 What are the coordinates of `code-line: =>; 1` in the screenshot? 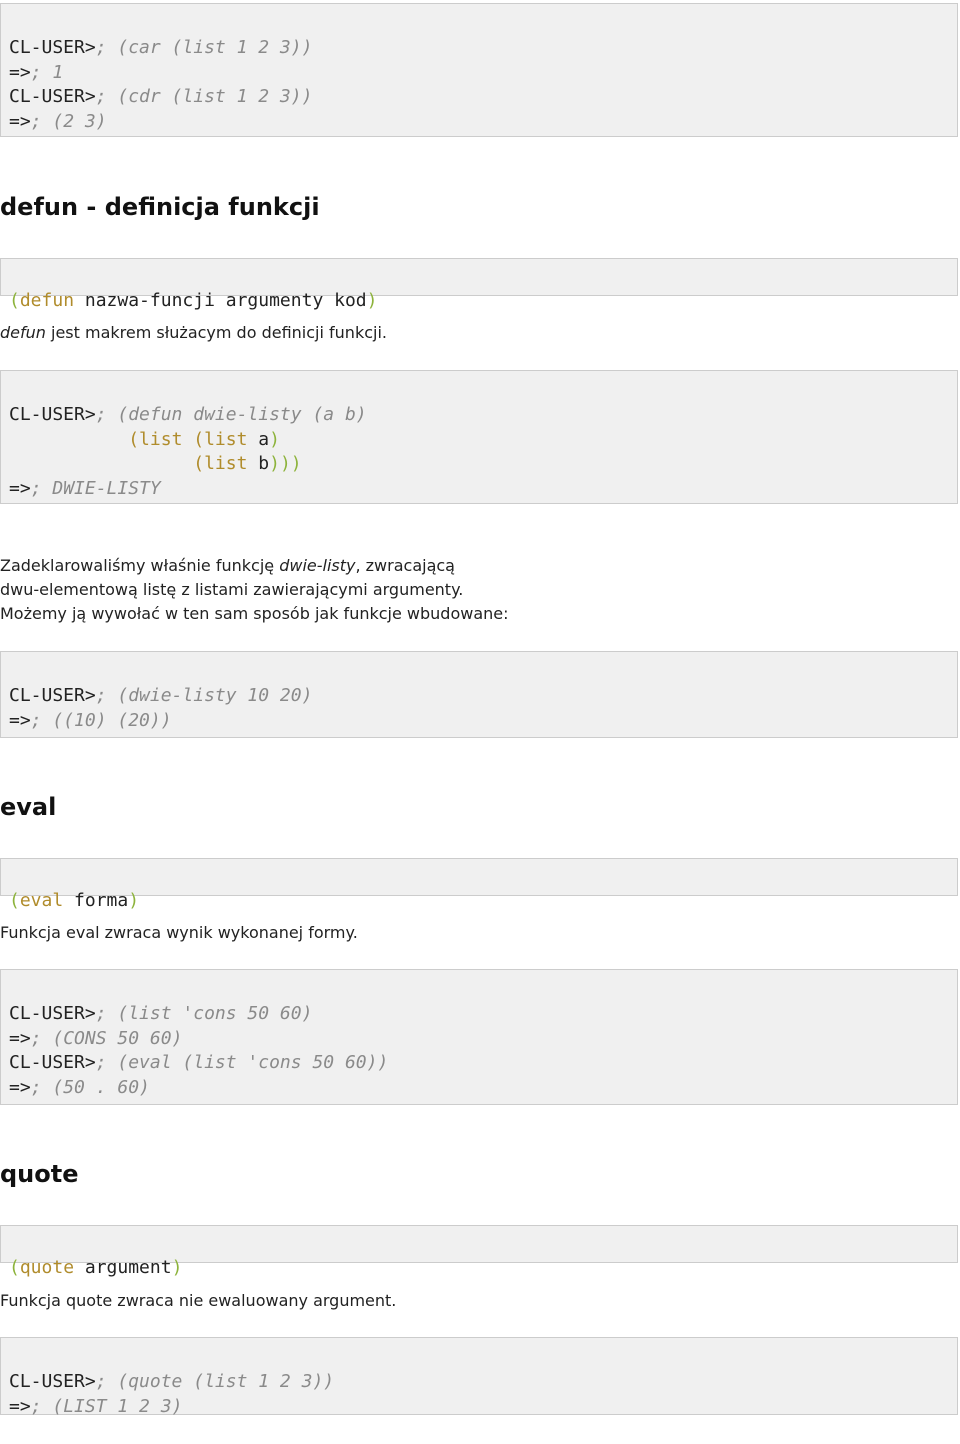 It's located at (479, 73).